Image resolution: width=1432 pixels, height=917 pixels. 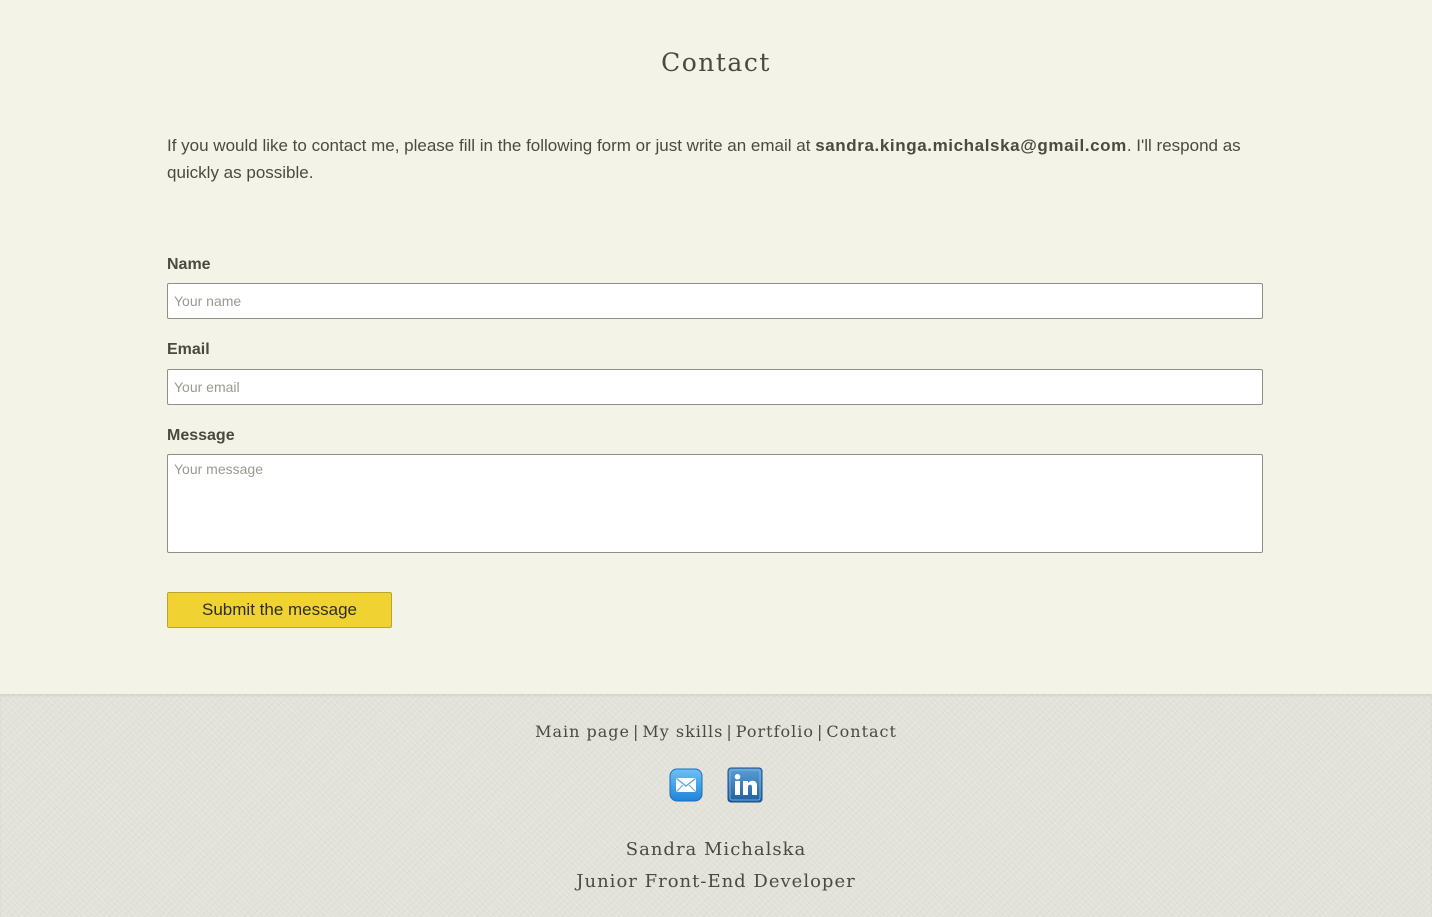 What do you see at coordinates (715, 503) in the screenshot?
I see `message-textarea` at bounding box center [715, 503].